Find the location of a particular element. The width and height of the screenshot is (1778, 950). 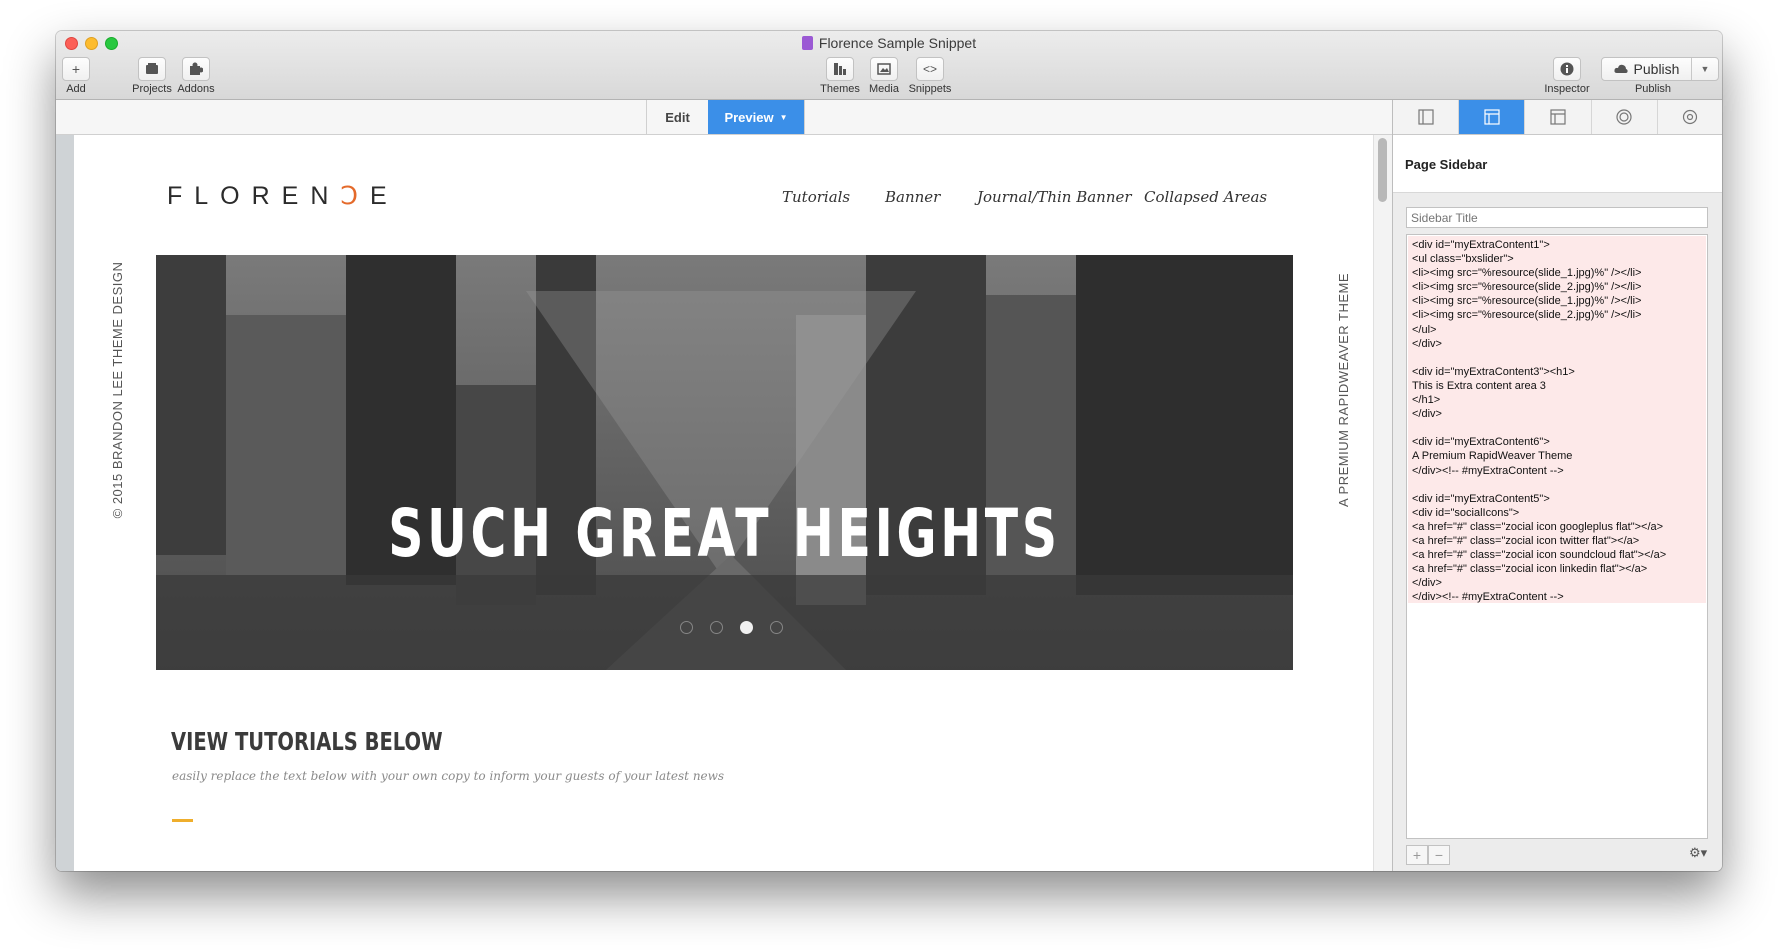

tab-settings is located at coordinates (1690, 117).